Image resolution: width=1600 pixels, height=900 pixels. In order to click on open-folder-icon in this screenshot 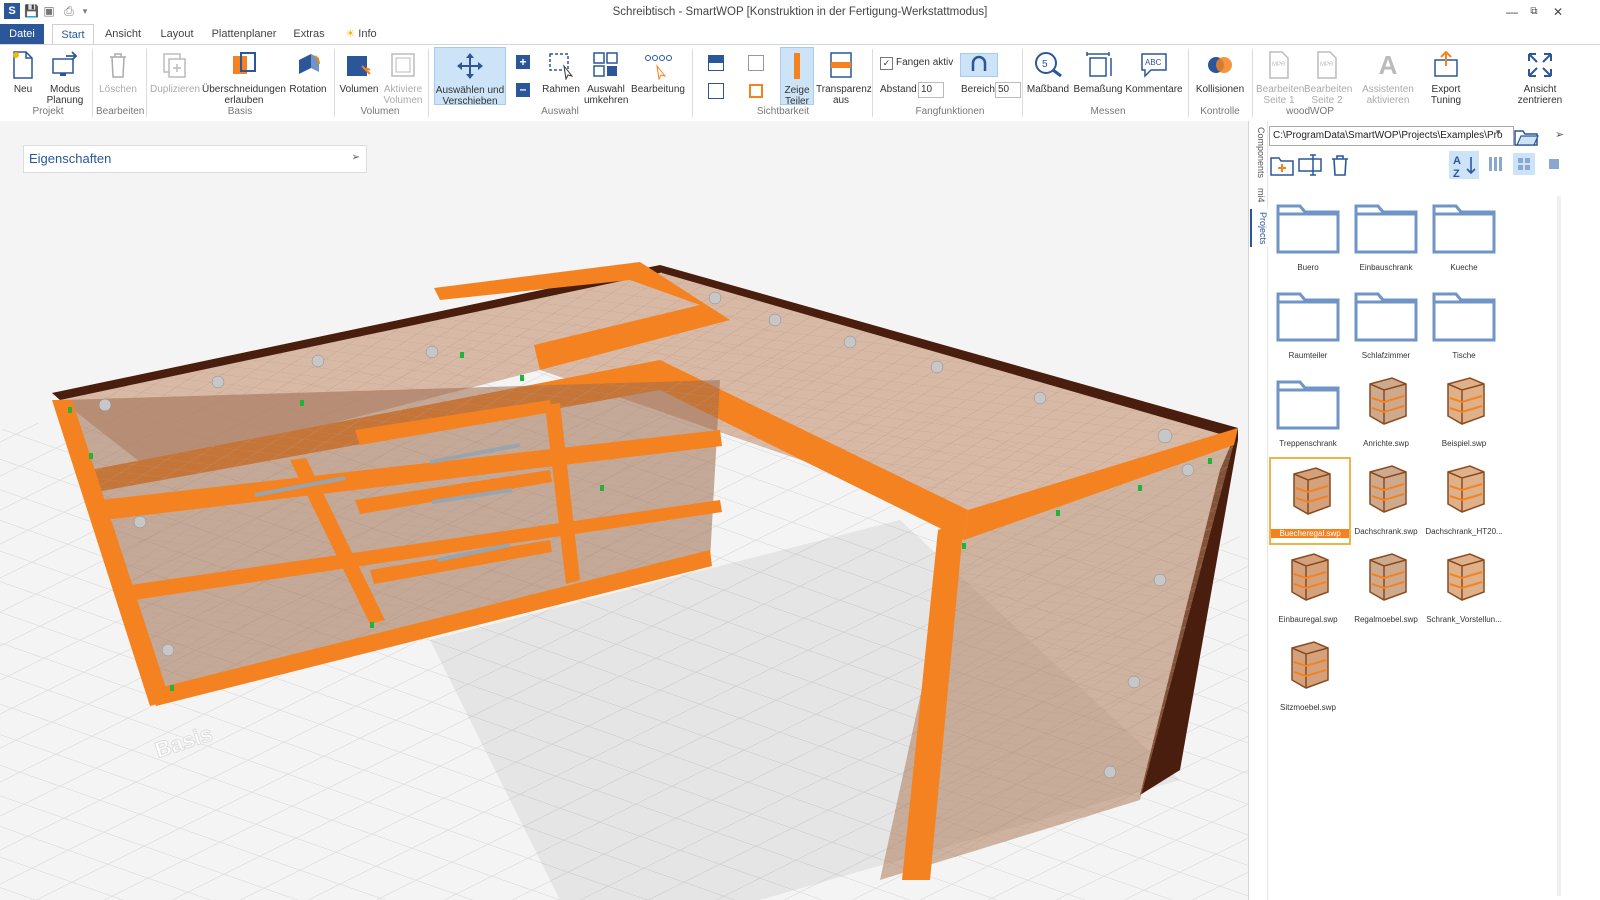, I will do `click(1526, 137)`.